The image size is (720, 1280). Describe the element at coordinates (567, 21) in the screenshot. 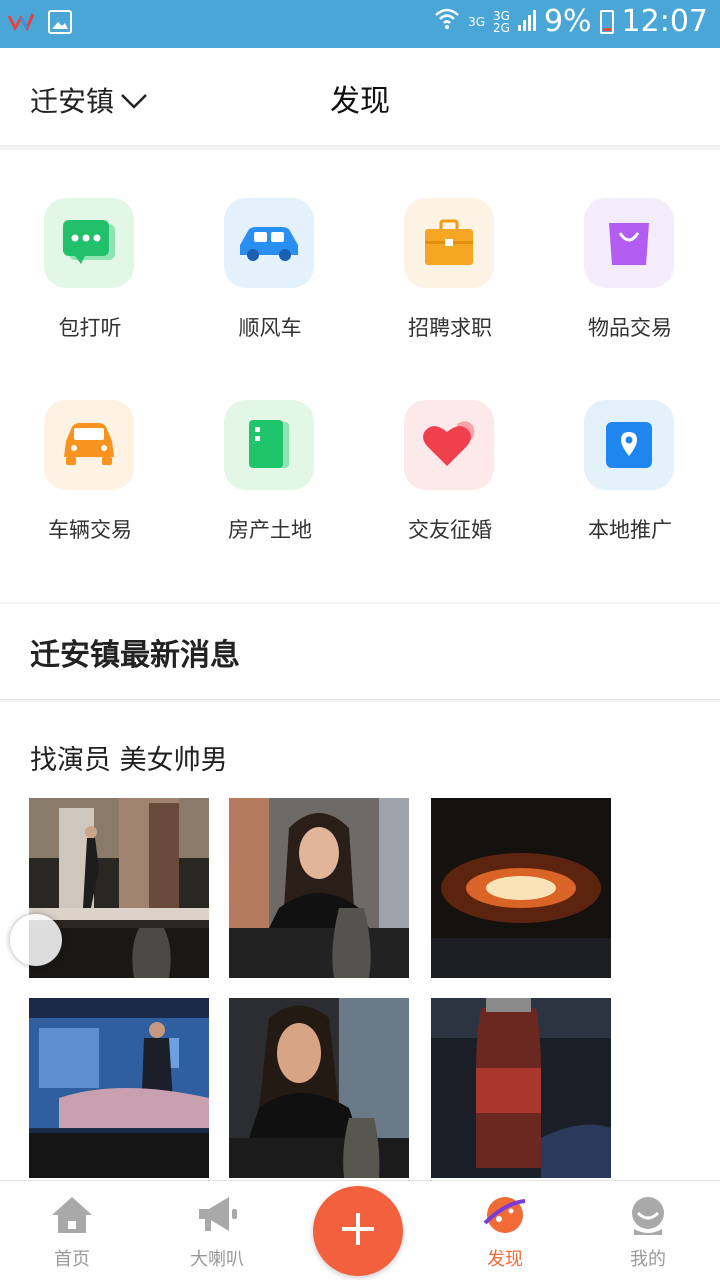

I see `battery-percent: 9%` at that location.